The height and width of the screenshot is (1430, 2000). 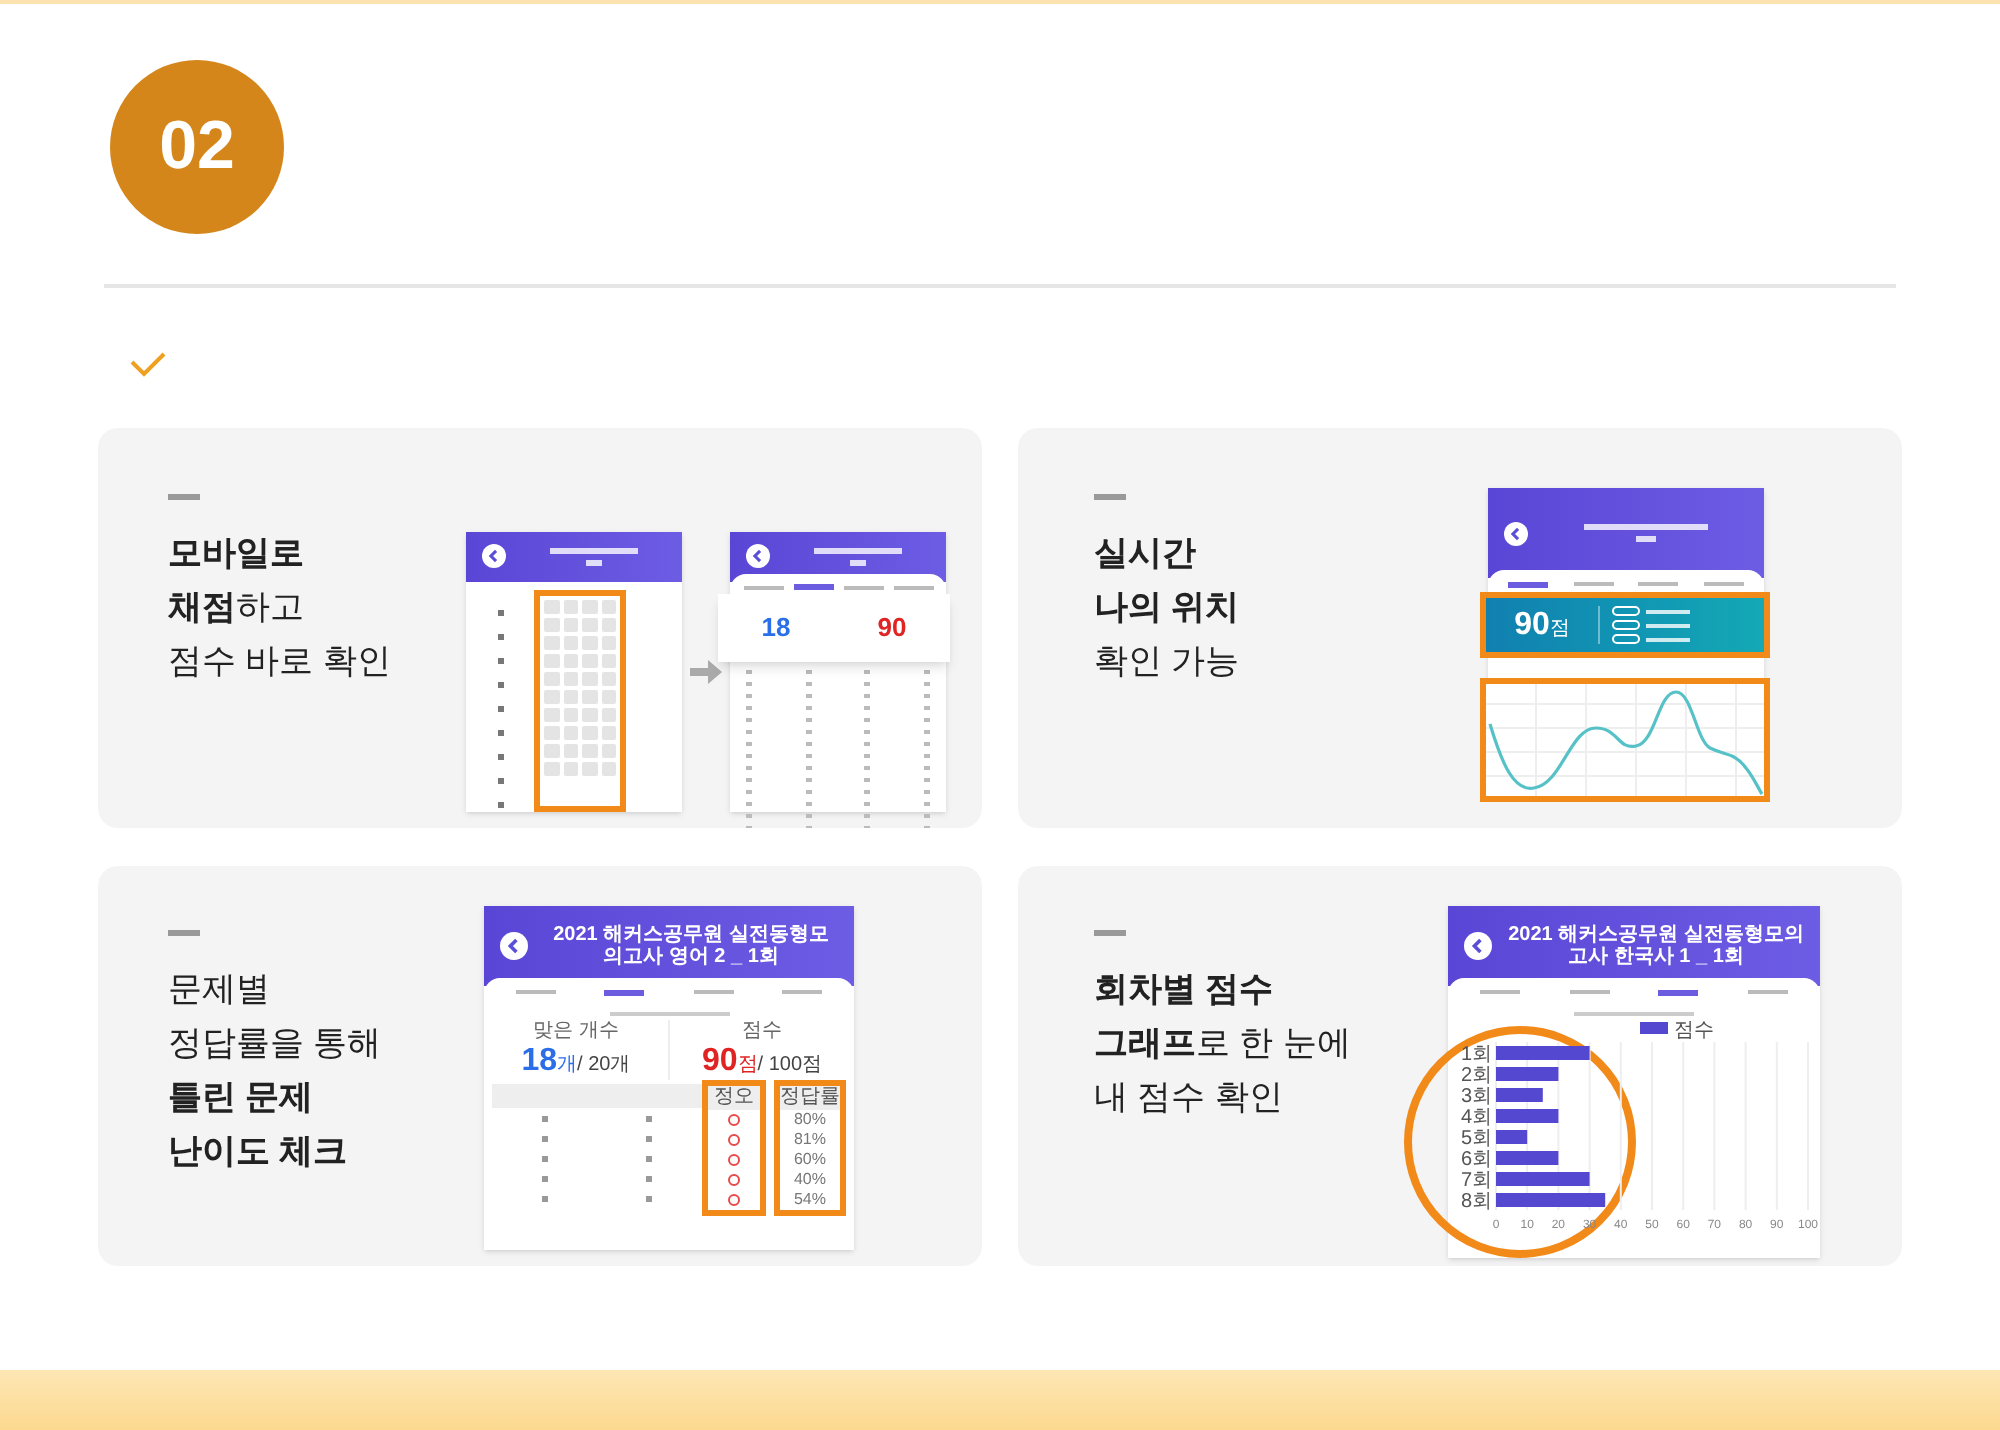 What do you see at coordinates (1476, 1055) in the screenshot?
I see `axis-label: 1회` at bounding box center [1476, 1055].